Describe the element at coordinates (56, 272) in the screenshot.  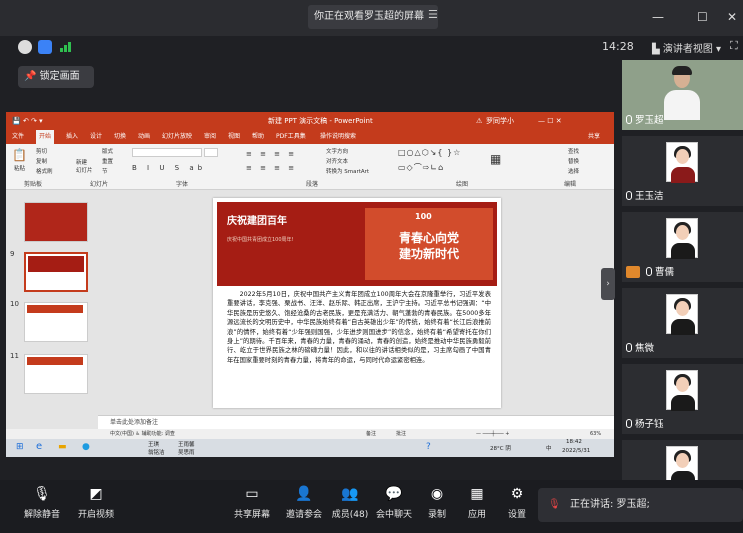
I see `slide-thumbnail-selected` at that location.